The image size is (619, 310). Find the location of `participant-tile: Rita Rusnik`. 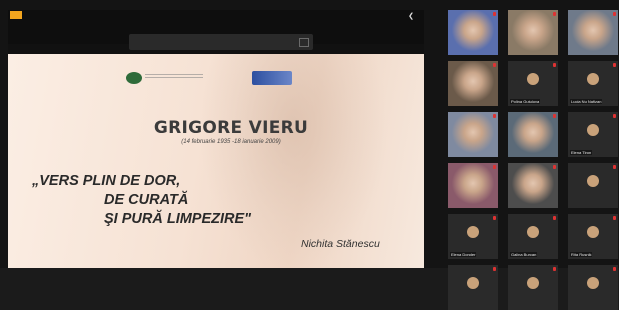

participant-tile: Rita Rusnik is located at coordinates (593, 236).